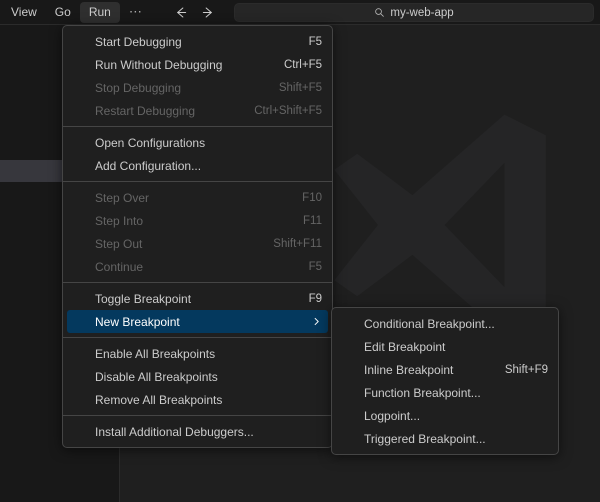 The width and height of the screenshot is (600, 502). Describe the element at coordinates (197, 110) in the screenshot. I see `menu-item-restart-debugging: Restart Debugging Ctrl+Shift+F5` at that location.